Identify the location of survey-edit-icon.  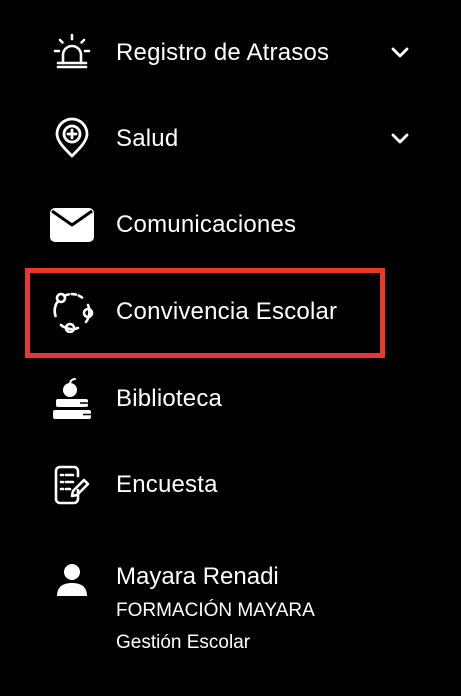
(72, 484).